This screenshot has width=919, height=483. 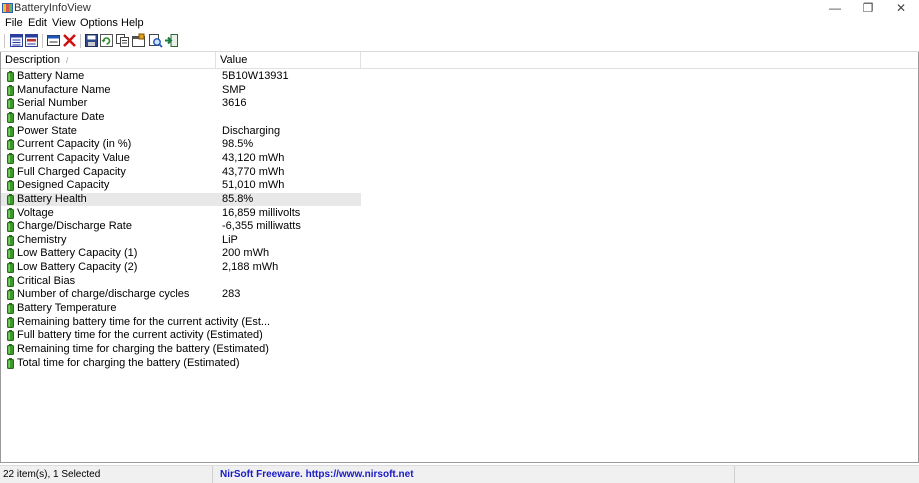 I want to click on row-description: Low Battery Capacity (2), so click(x=77, y=267).